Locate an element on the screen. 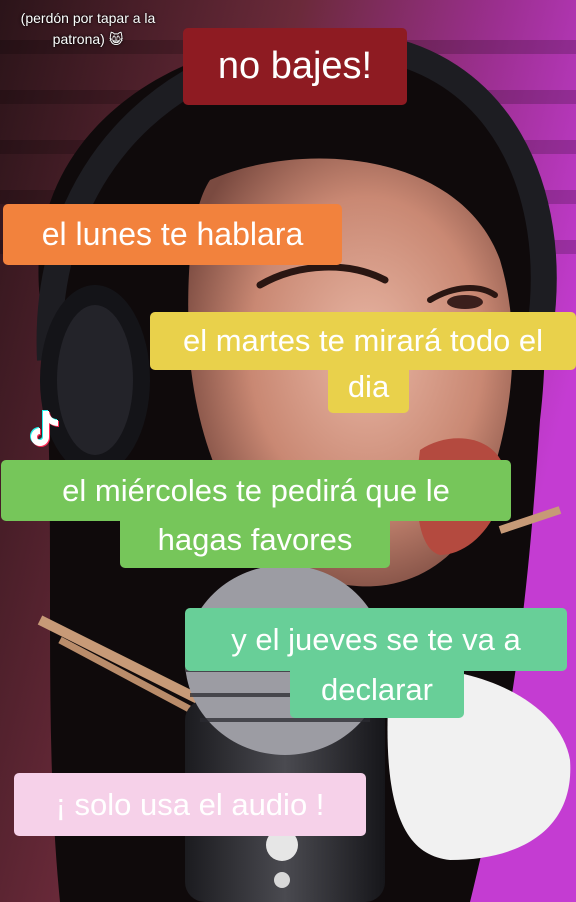 The height and width of the screenshot is (902, 576). caption-tuesday-line-1-text: el martes te mirará todo el is located at coordinates (363, 340).